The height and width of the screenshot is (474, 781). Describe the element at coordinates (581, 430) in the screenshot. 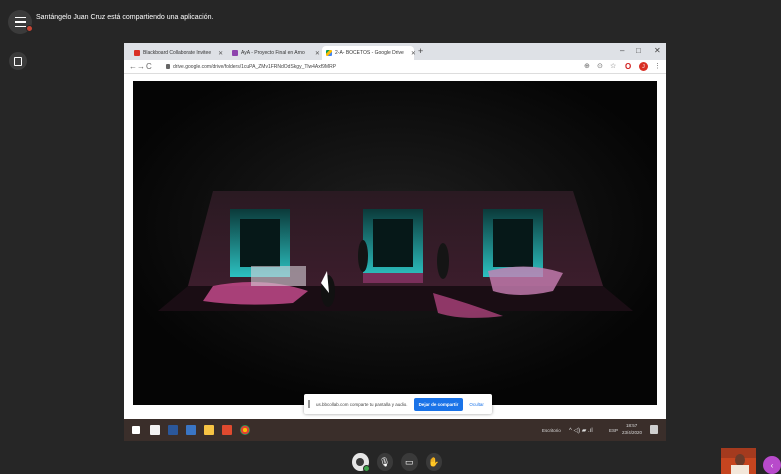

I see `system-tray-icons: ^ ◁) ▰ .ıl` at that location.